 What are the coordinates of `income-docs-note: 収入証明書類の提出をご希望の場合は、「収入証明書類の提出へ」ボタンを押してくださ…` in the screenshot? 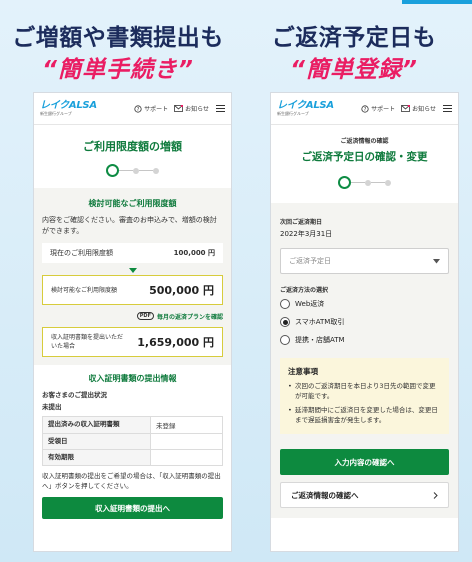 It's located at (131, 481).